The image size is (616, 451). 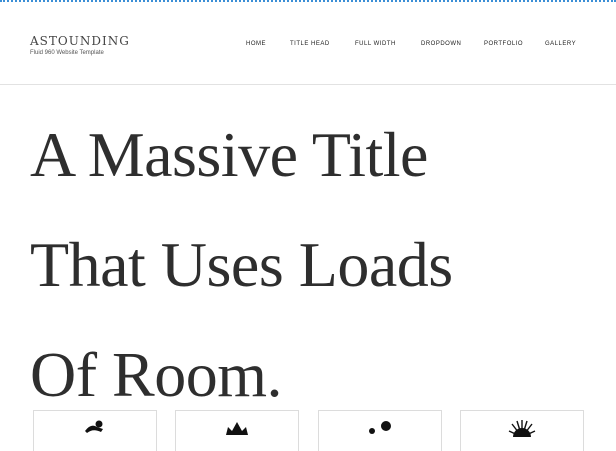 What do you see at coordinates (229, 154) in the screenshot?
I see `hero-title-line: A Massive Title` at bounding box center [229, 154].